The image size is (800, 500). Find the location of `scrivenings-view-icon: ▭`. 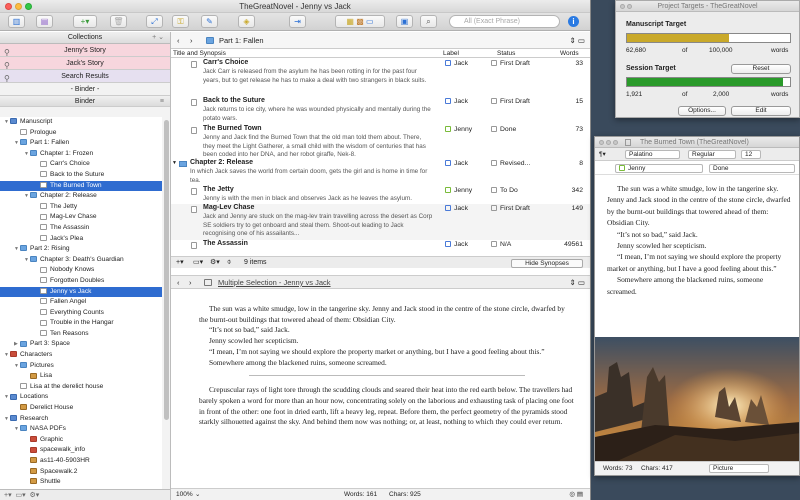

scrivenings-view-icon: ▭ is located at coordinates (370, 21).